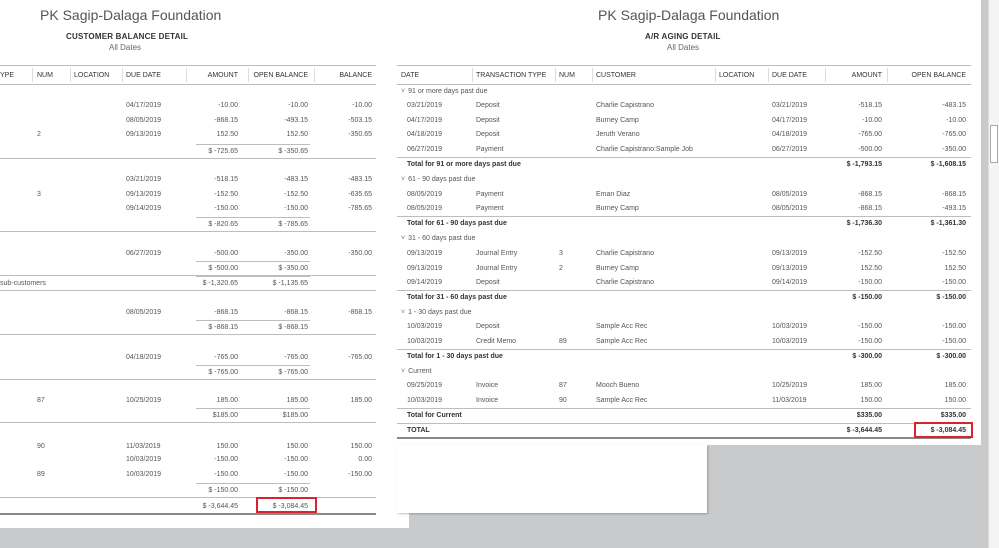 The image size is (999, 548). I want to click on col-header-amount: AMOUNT, so click(866, 75).